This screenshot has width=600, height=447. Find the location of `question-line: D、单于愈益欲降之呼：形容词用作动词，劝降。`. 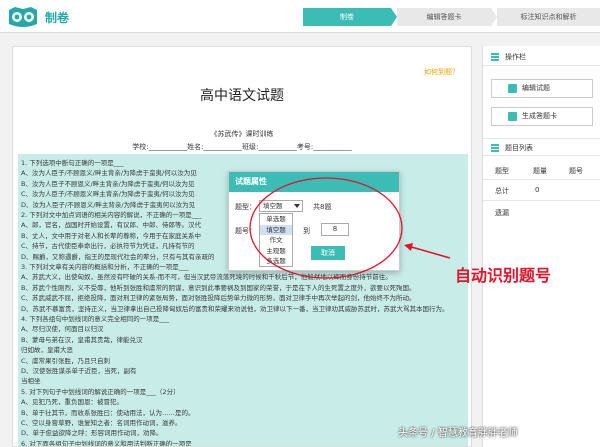

question-line: D、单于愈益欲降之呼：形容词用作动词，劝降。 is located at coordinates (92, 433).